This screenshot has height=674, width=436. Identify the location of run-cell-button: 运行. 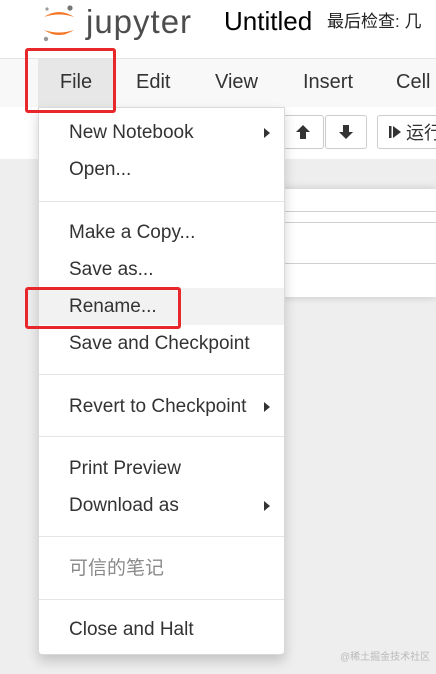
(406, 132).